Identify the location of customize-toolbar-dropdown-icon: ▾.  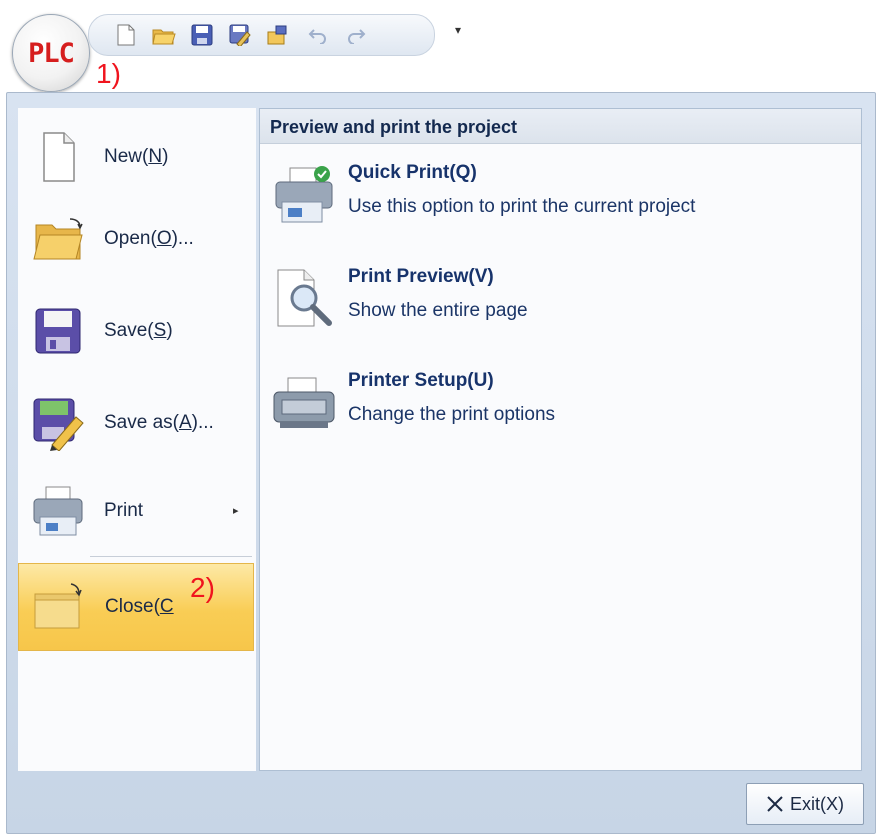
(461, 30).